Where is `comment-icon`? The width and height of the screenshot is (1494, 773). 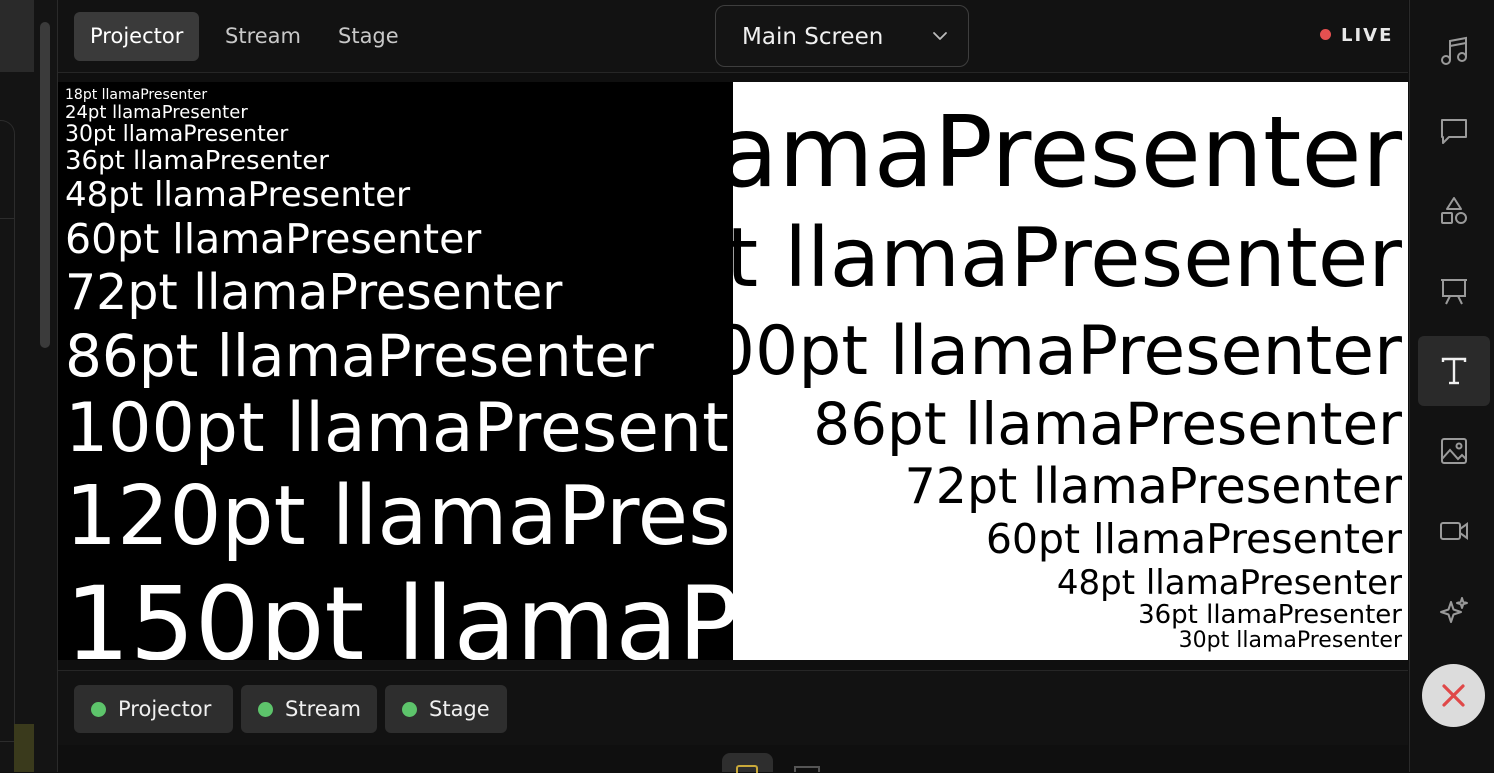 comment-icon is located at coordinates (1454, 131).